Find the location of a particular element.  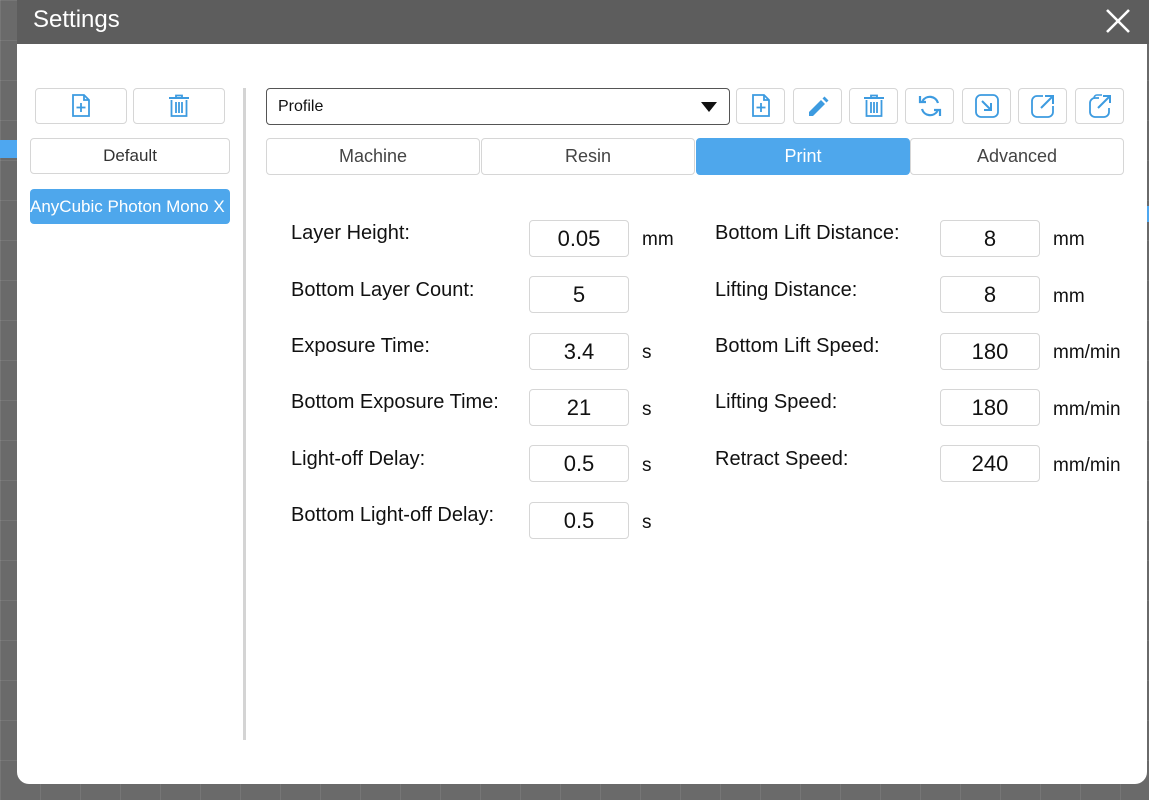

export-all-profiles-button is located at coordinates (1099, 106).